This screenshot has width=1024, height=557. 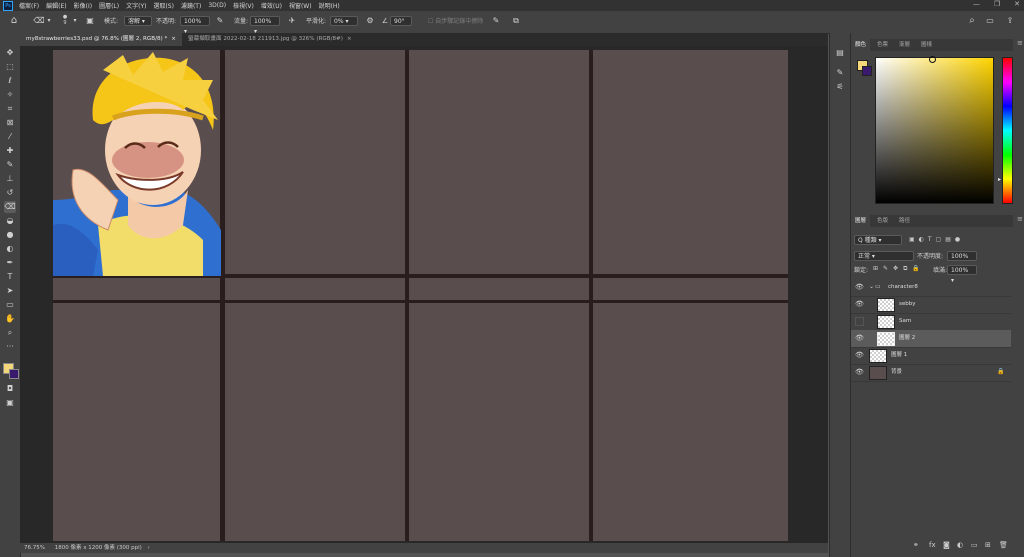 What do you see at coordinates (1020, 43) in the screenshot?
I see `panel-menu-icon: ≡` at bounding box center [1020, 43].